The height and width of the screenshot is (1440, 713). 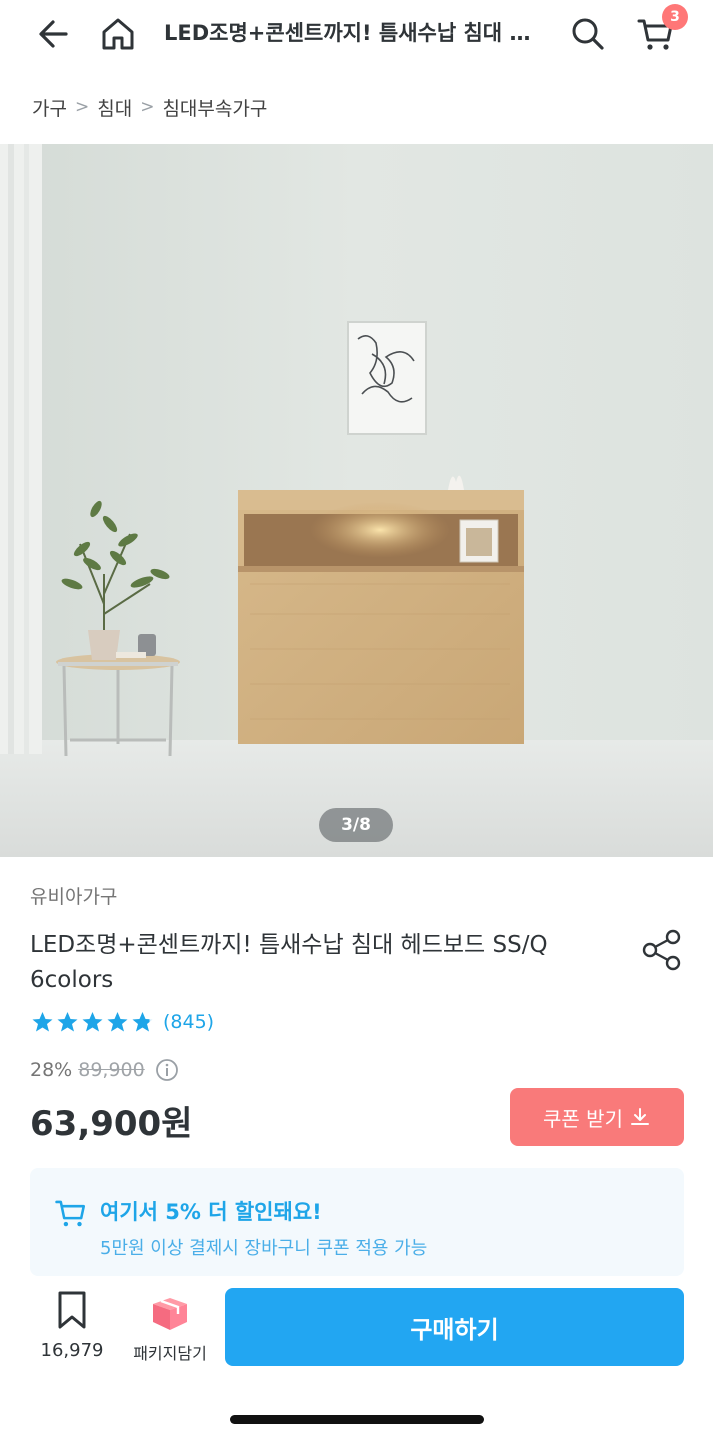 I want to click on product-name: LED조명+콘센트까지! 틈새수납 침대 헤드보드 SS/Q 6colors, so click(x=289, y=962).